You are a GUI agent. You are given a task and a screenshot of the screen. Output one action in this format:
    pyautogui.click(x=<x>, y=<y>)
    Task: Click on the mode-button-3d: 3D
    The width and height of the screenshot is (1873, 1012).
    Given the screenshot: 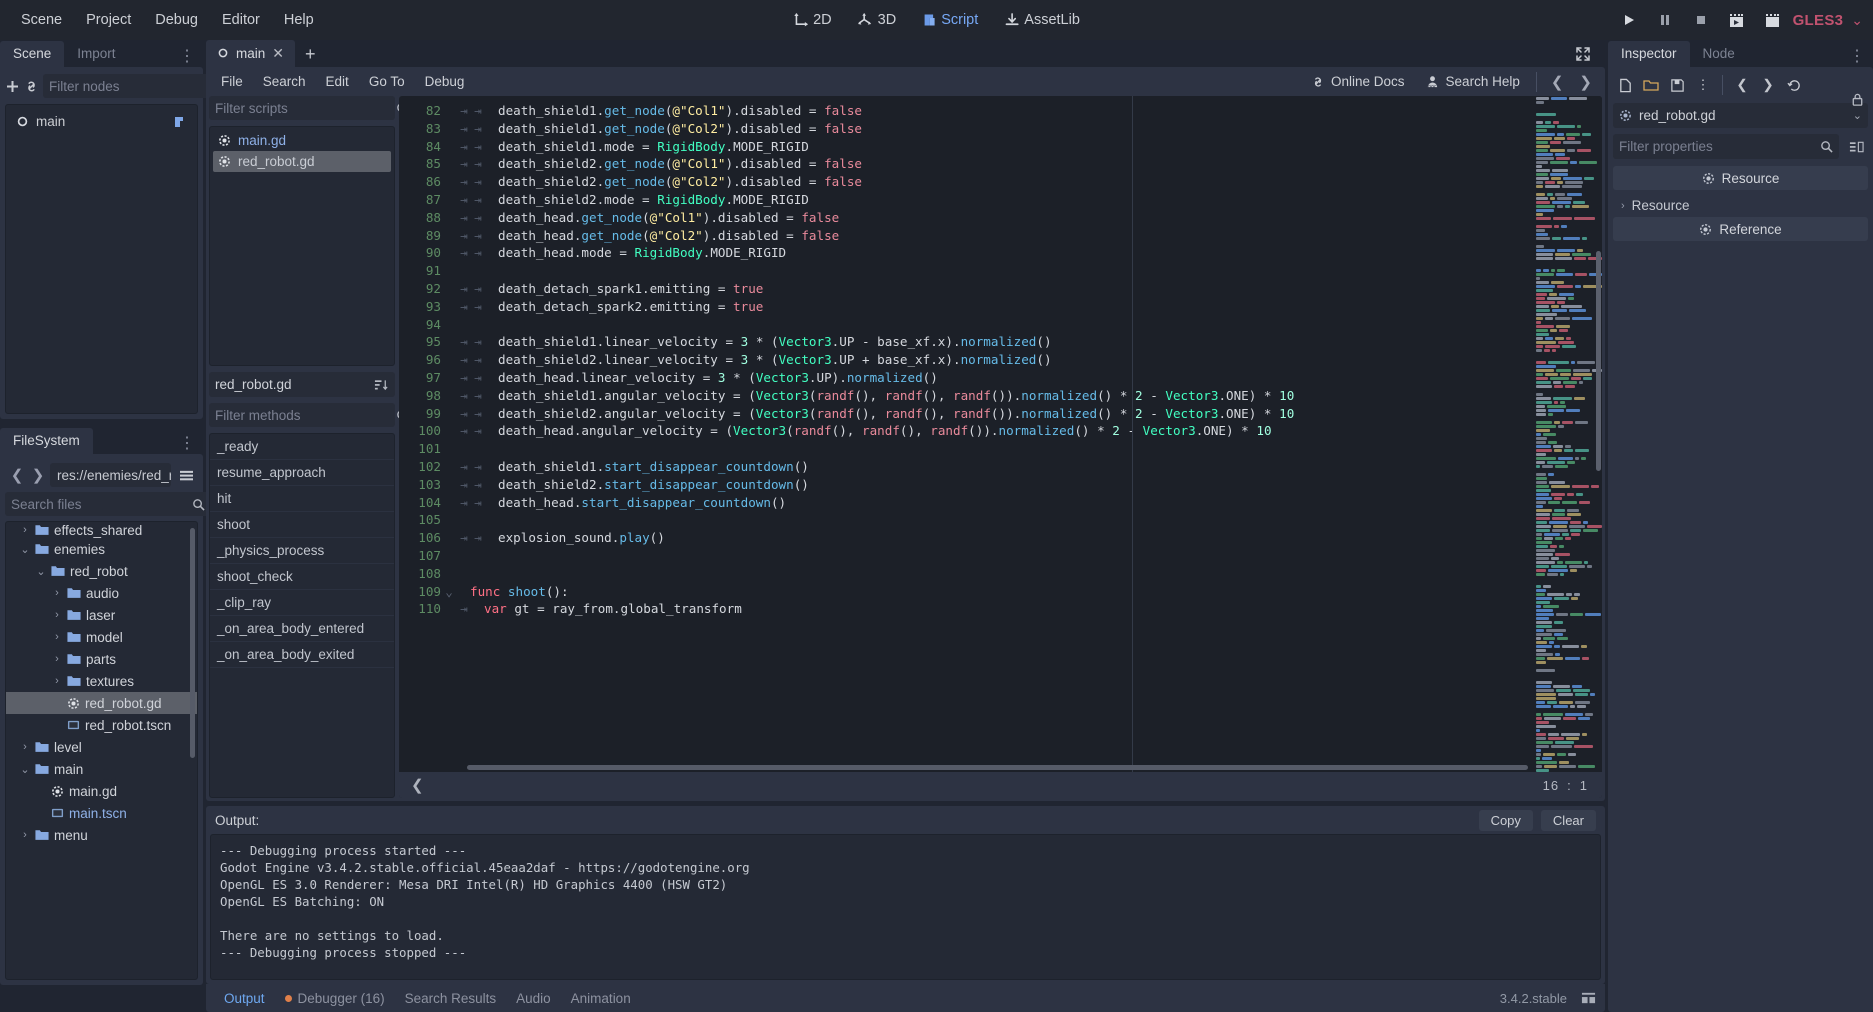 What is the action you would take?
    pyautogui.click(x=877, y=20)
    